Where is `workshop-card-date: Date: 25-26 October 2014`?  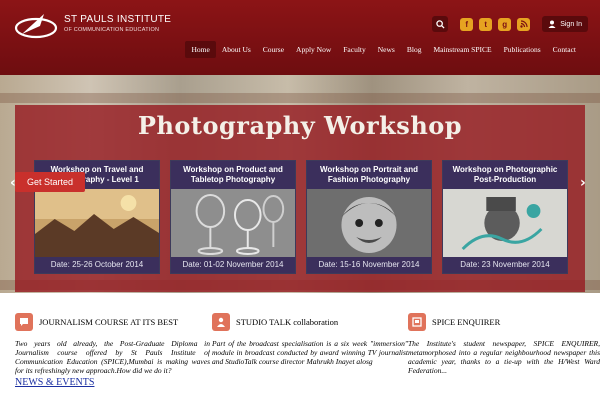
workshop-card-date: Date: 25-26 October 2014 is located at coordinates (97, 265).